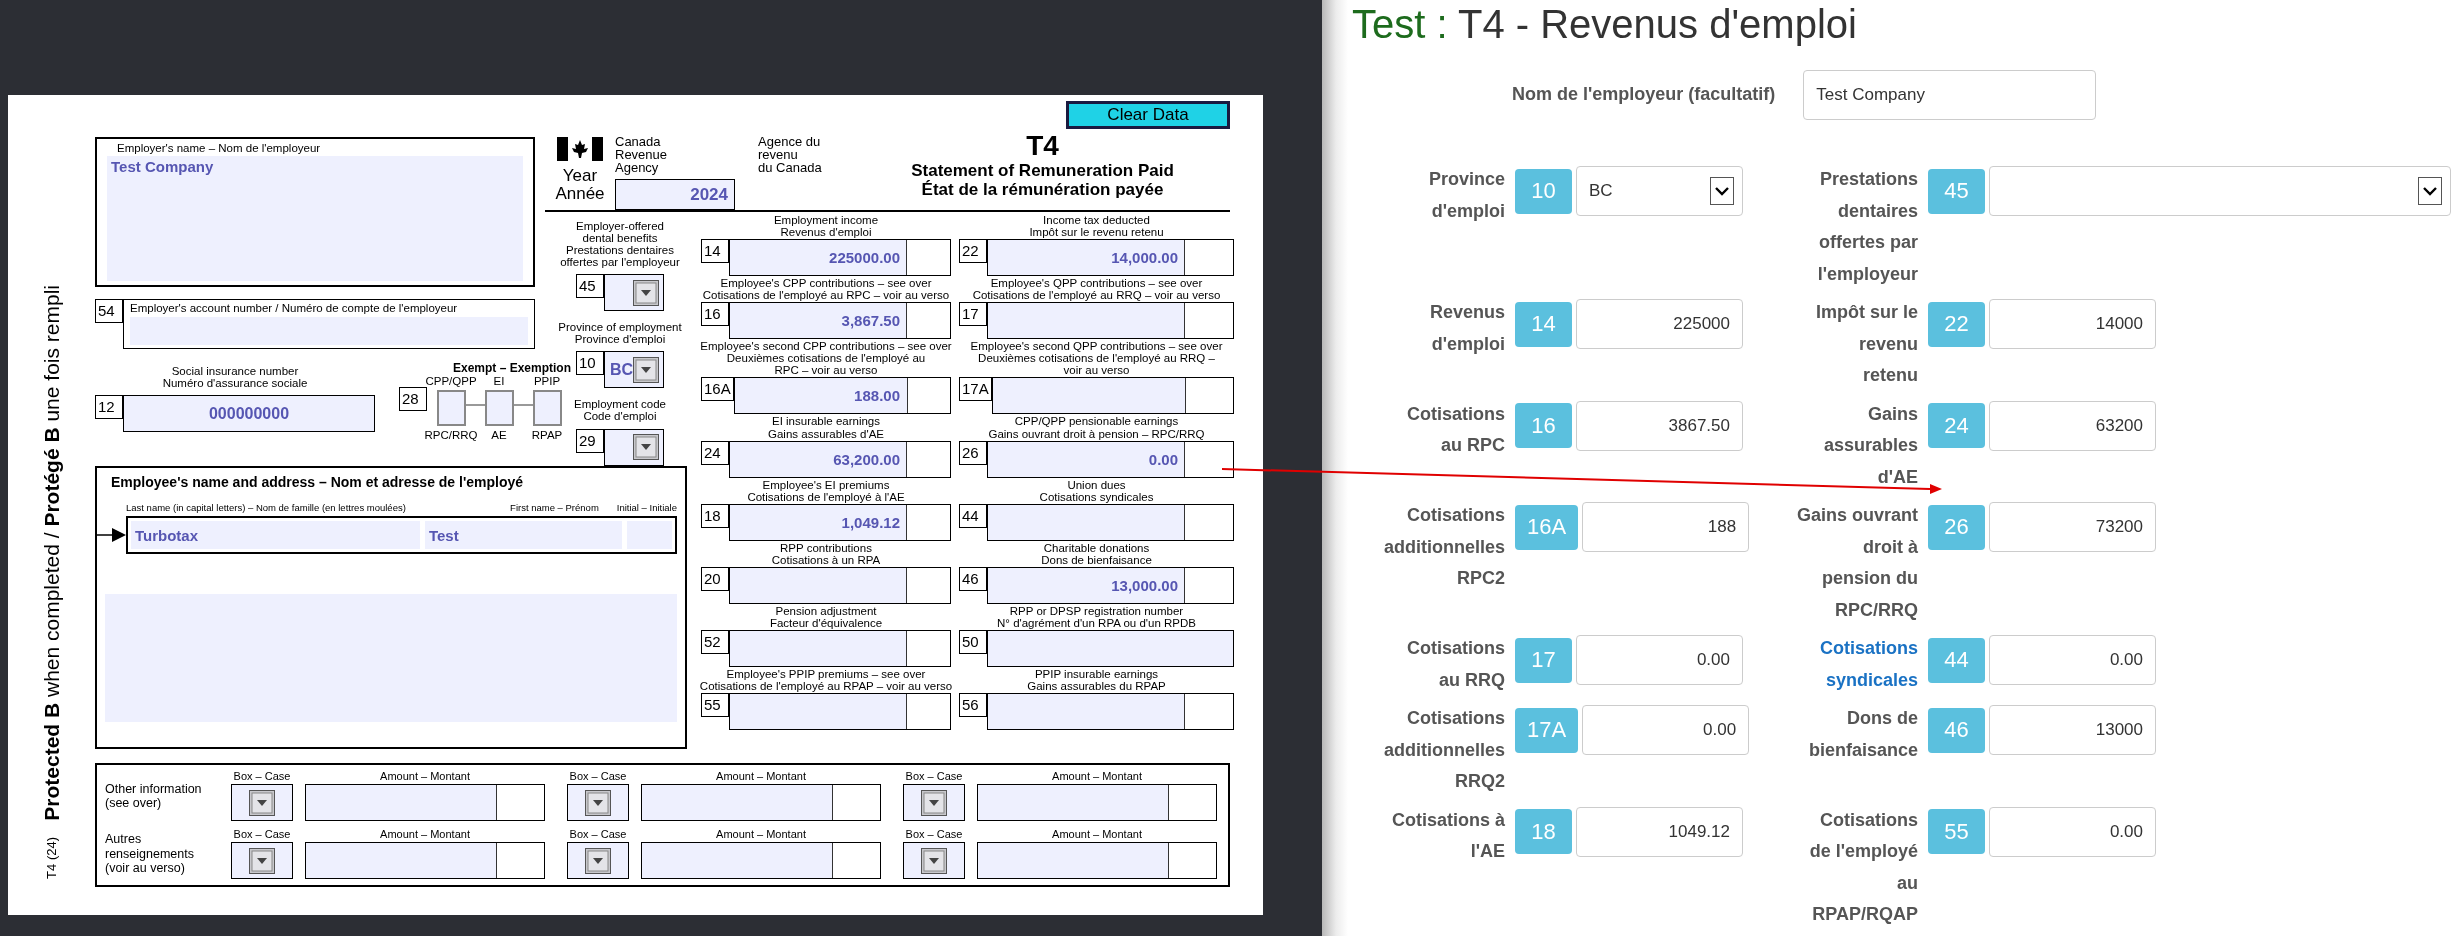  Describe the element at coordinates (842, 396) in the screenshot. I see `amount-field: 188.00` at that location.